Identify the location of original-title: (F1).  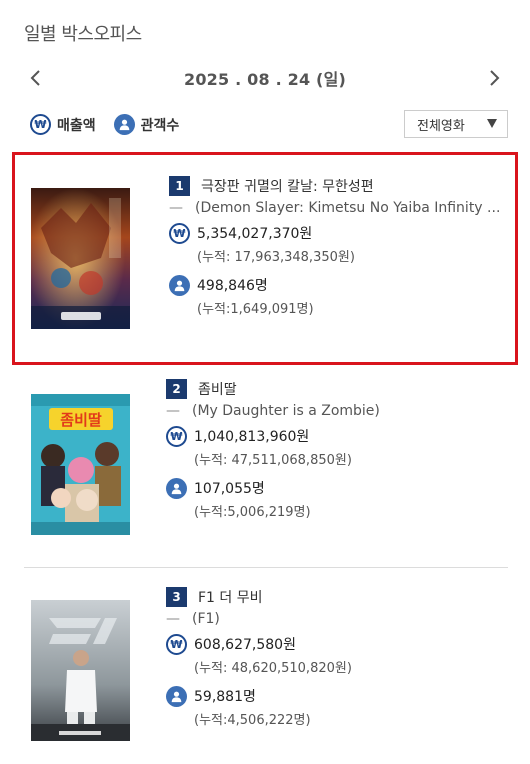
(206, 619).